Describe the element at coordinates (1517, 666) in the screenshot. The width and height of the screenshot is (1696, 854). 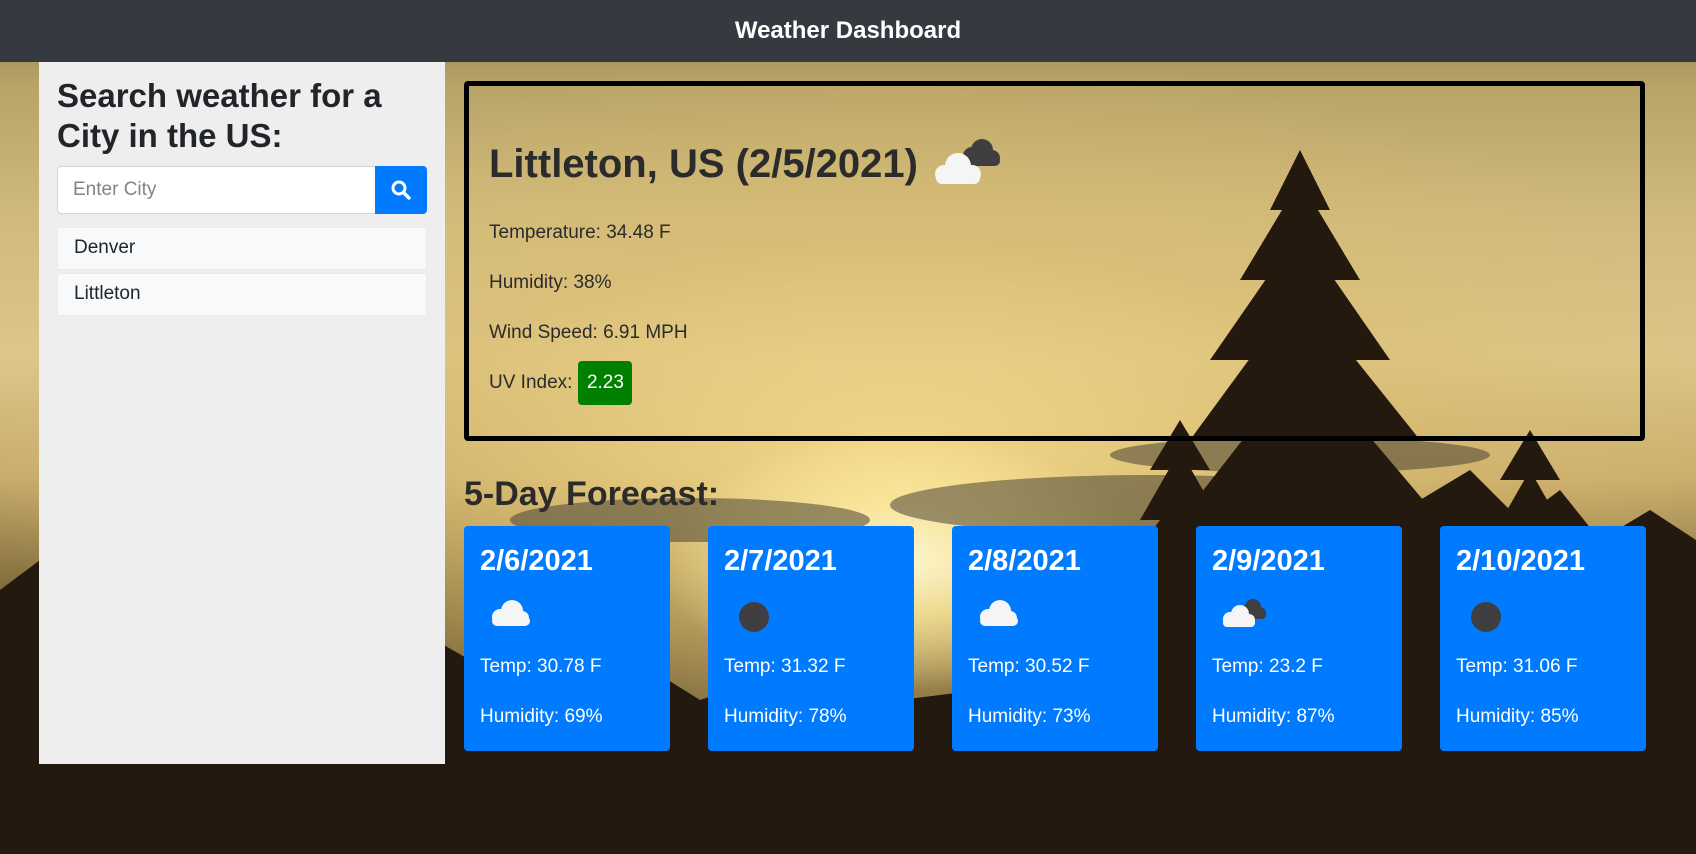
I see `forecast-temp: Temp: 31.06 F` at that location.